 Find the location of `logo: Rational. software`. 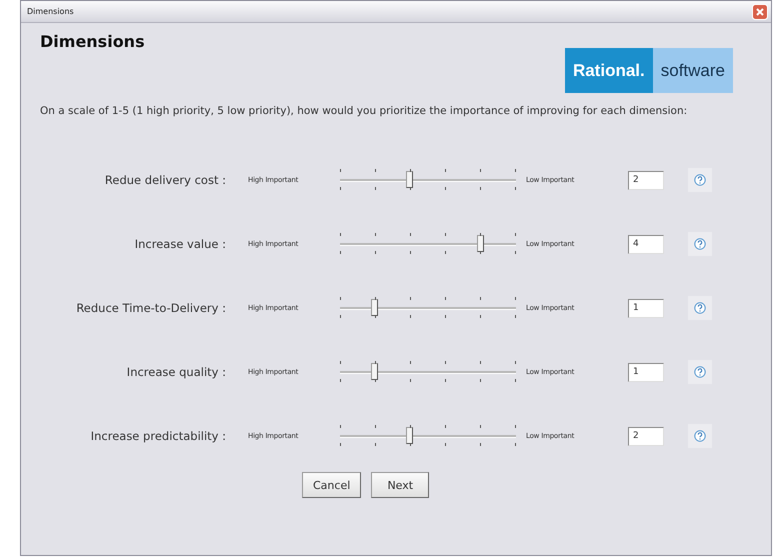

logo: Rational. software is located at coordinates (648, 70).